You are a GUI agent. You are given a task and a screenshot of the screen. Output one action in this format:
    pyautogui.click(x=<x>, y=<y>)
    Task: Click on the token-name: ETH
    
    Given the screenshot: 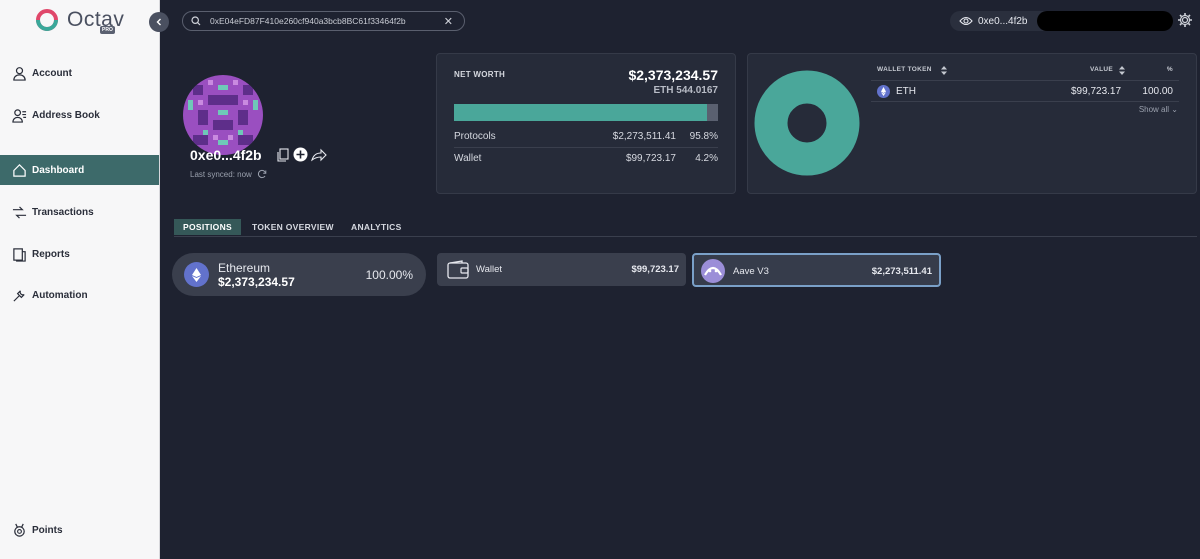 What is the action you would take?
    pyautogui.click(x=906, y=91)
    